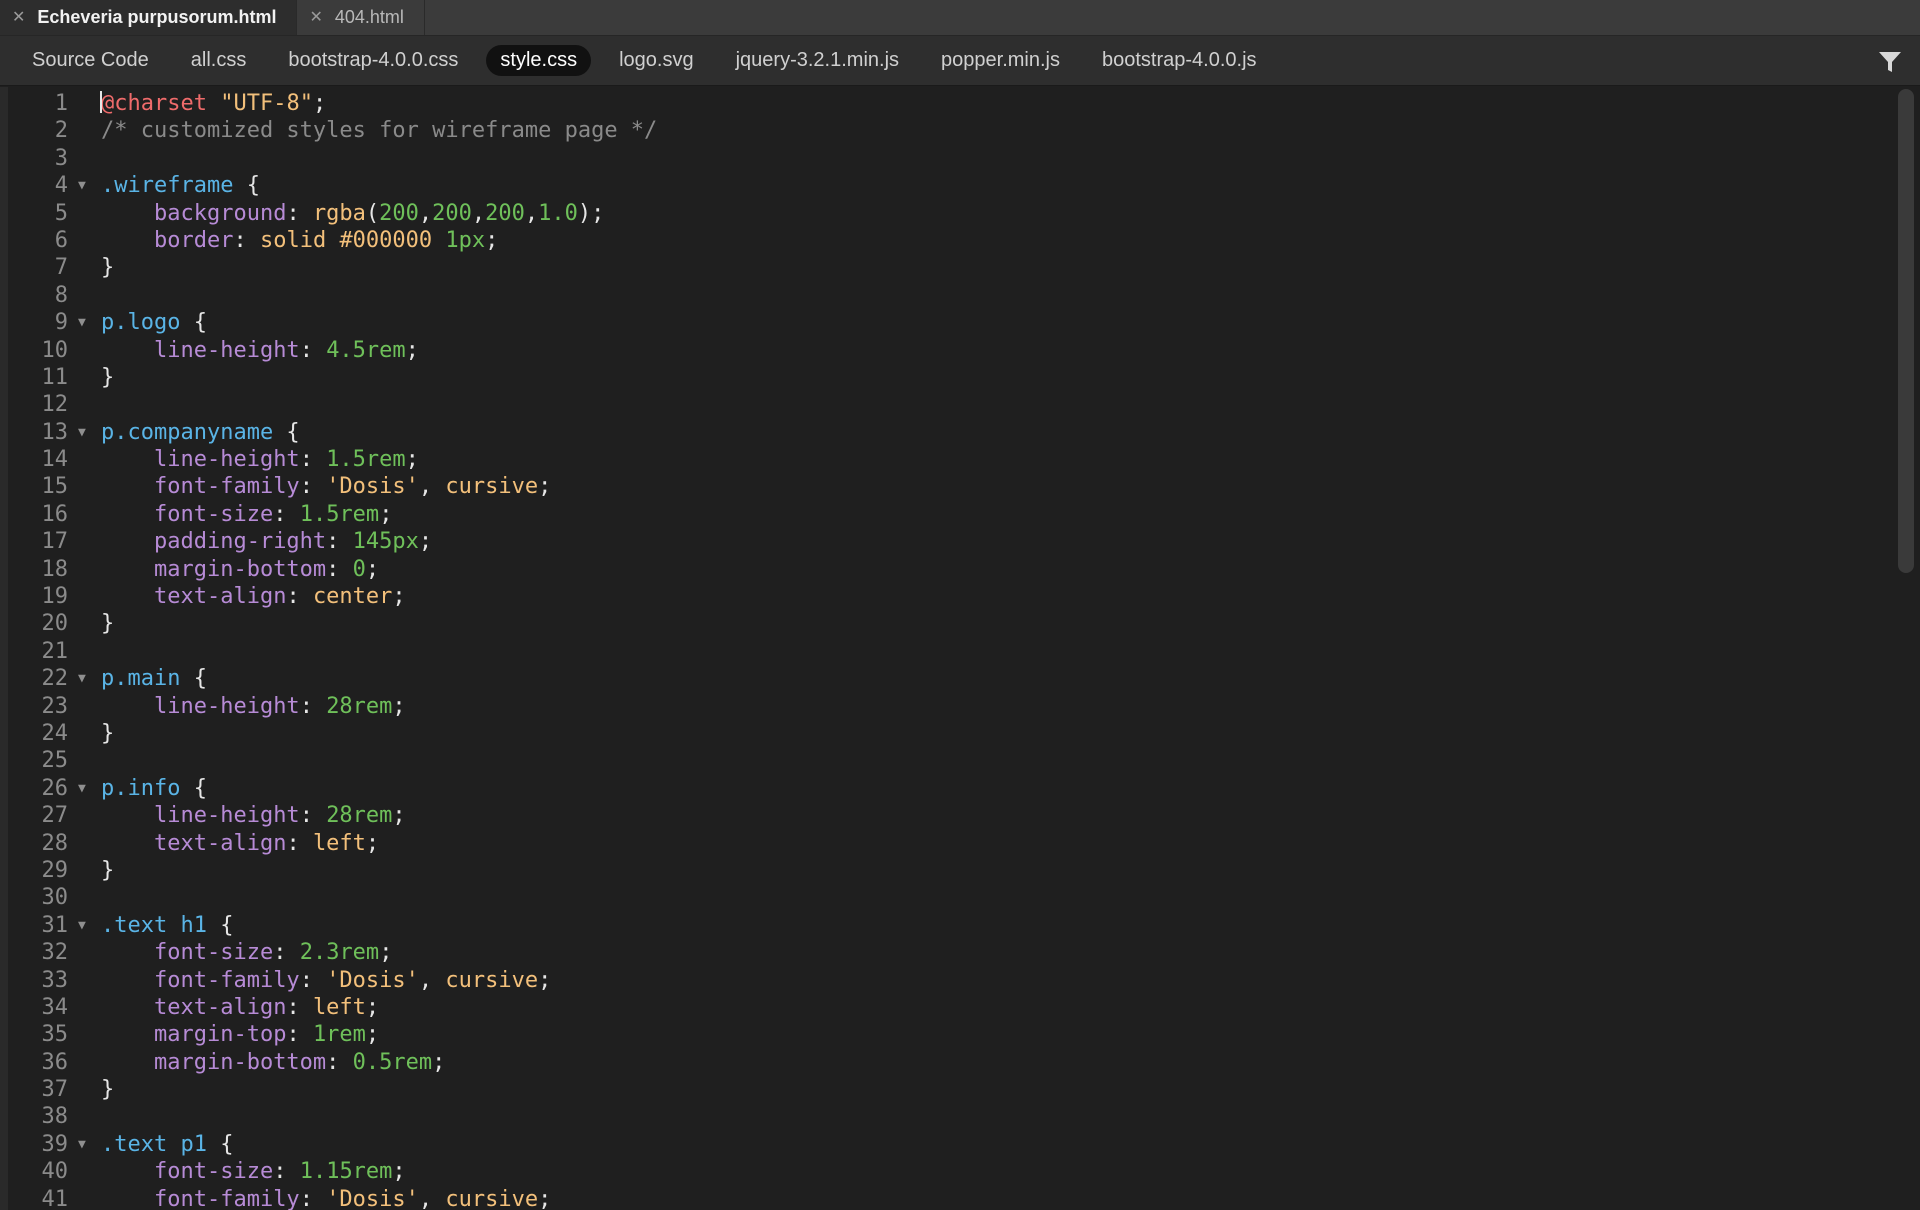  What do you see at coordinates (141, 788) in the screenshot?
I see `code-token: p.info` at bounding box center [141, 788].